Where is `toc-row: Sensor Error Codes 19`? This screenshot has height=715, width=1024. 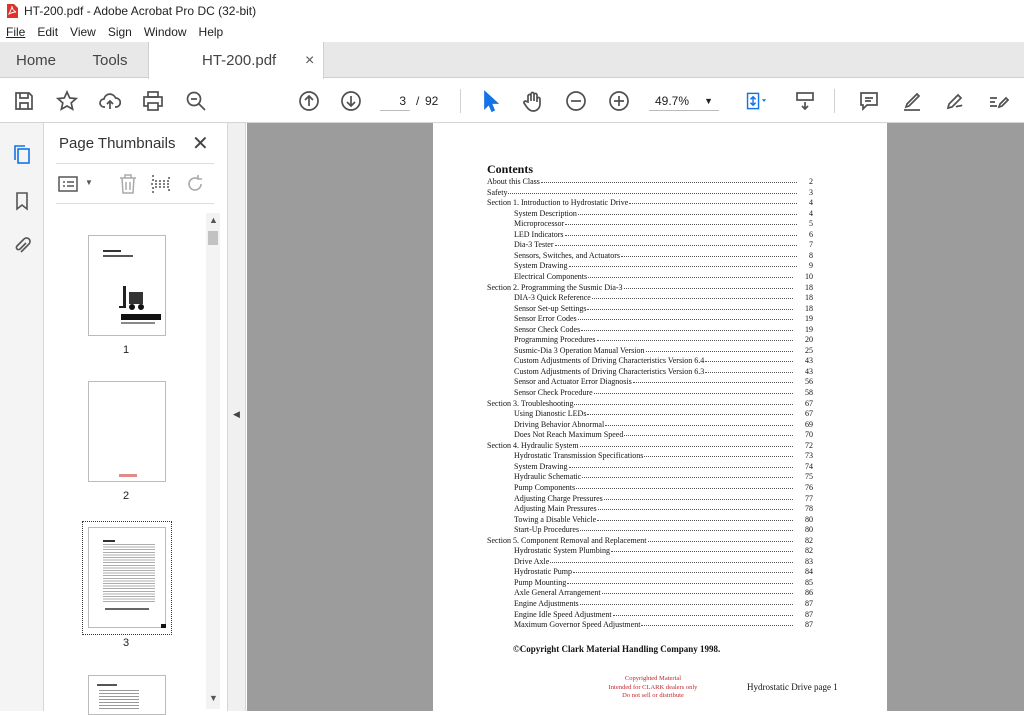
toc-row: Sensor Error Codes 19 is located at coordinates (650, 319).